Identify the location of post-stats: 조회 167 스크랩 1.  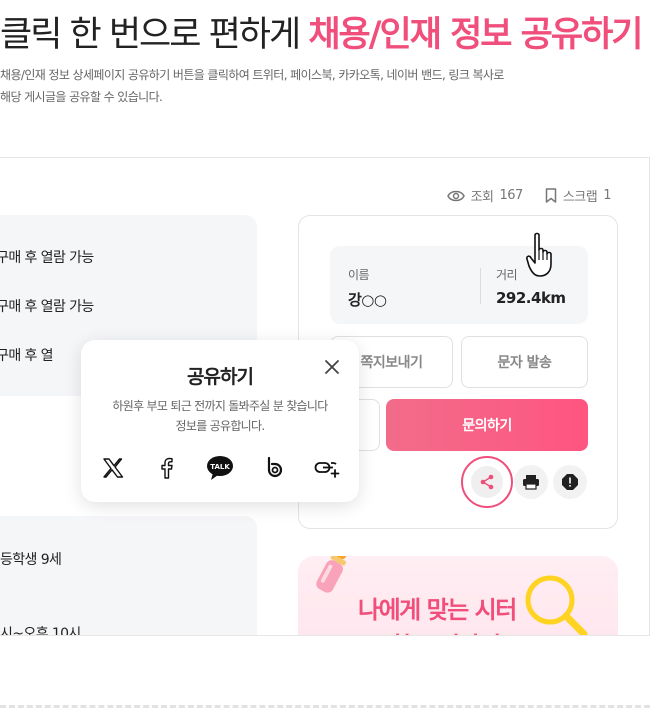
(528, 195).